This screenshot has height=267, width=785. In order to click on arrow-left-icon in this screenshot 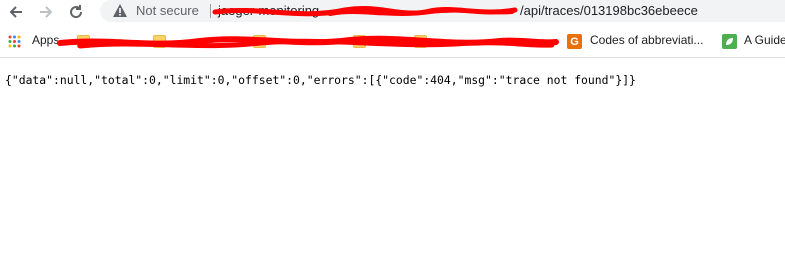, I will do `click(15, 12)`.